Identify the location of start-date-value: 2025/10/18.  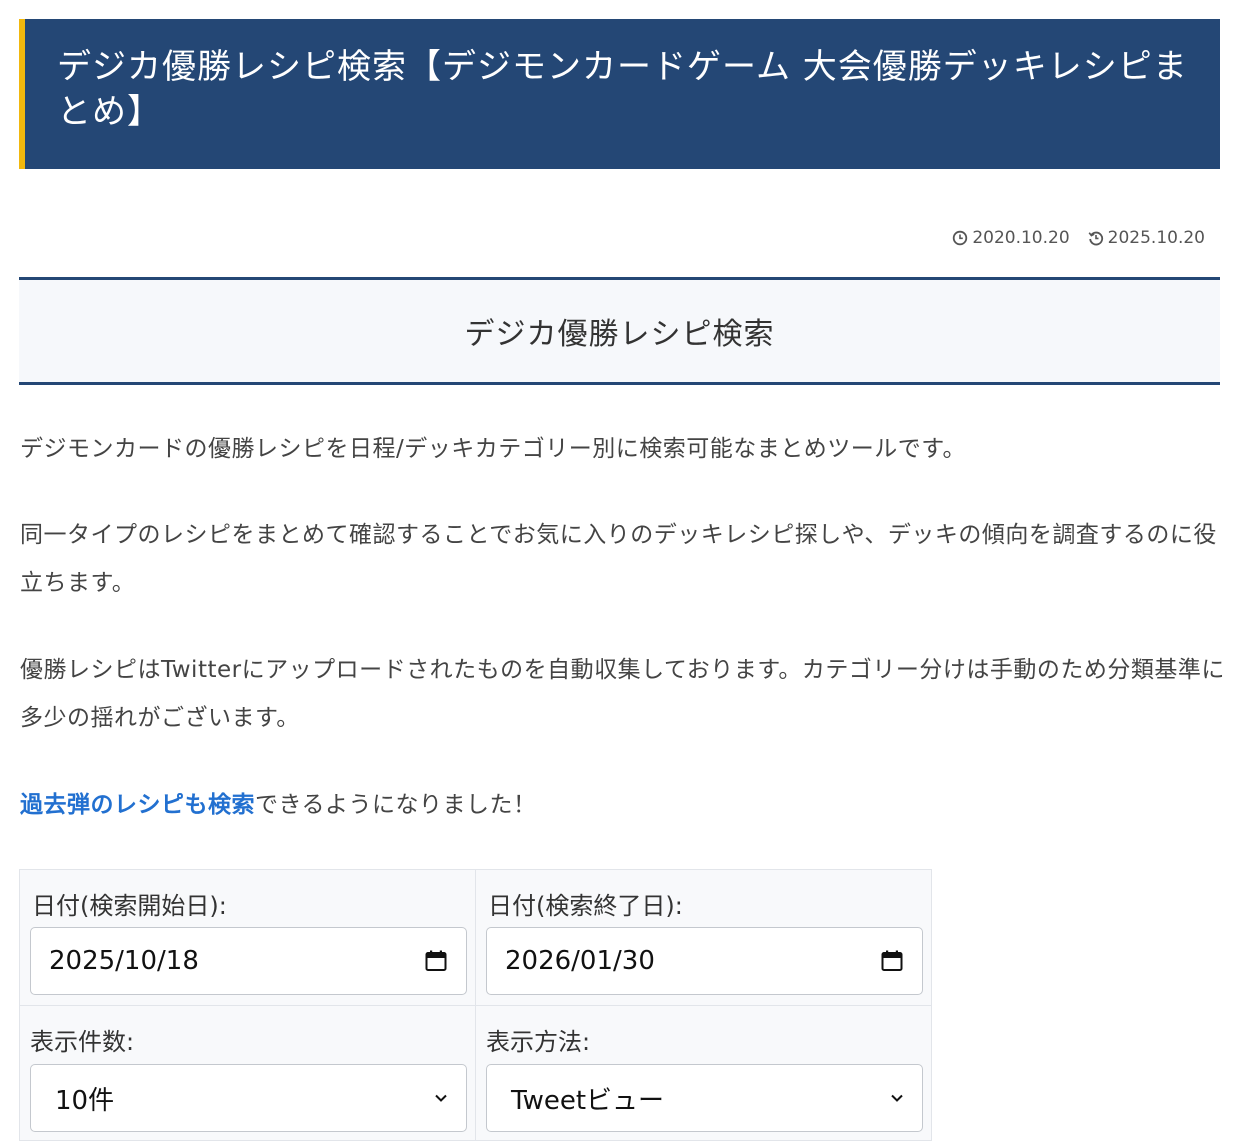
(124, 961).